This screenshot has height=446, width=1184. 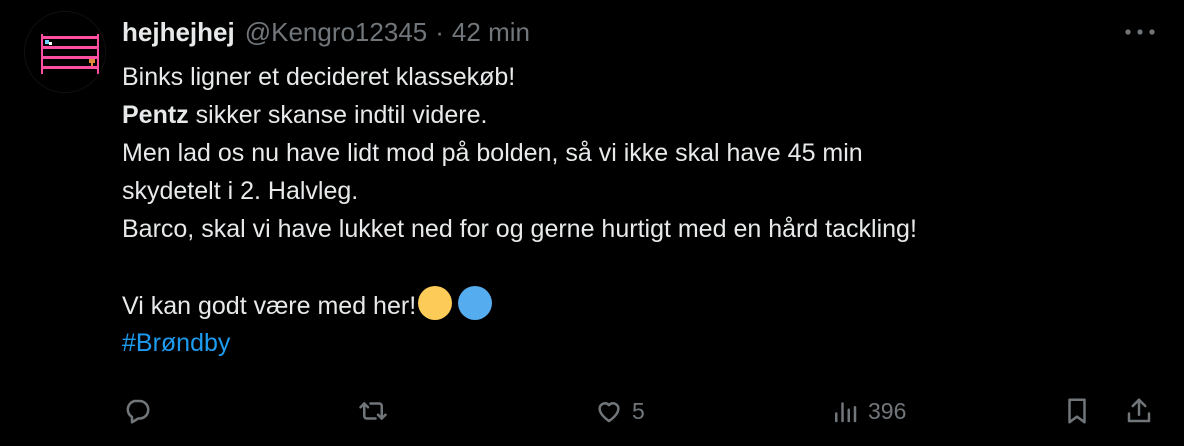 I want to click on avatar, so click(x=65, y=52).